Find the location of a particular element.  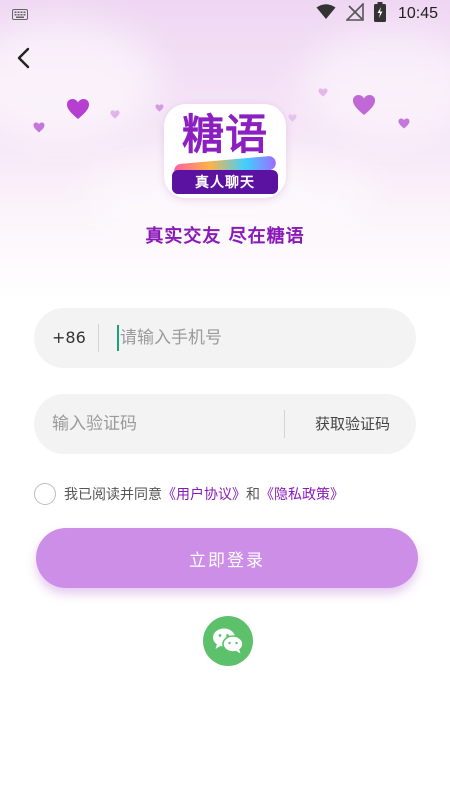

country-code: +86 is located at coordinates (69, 338).